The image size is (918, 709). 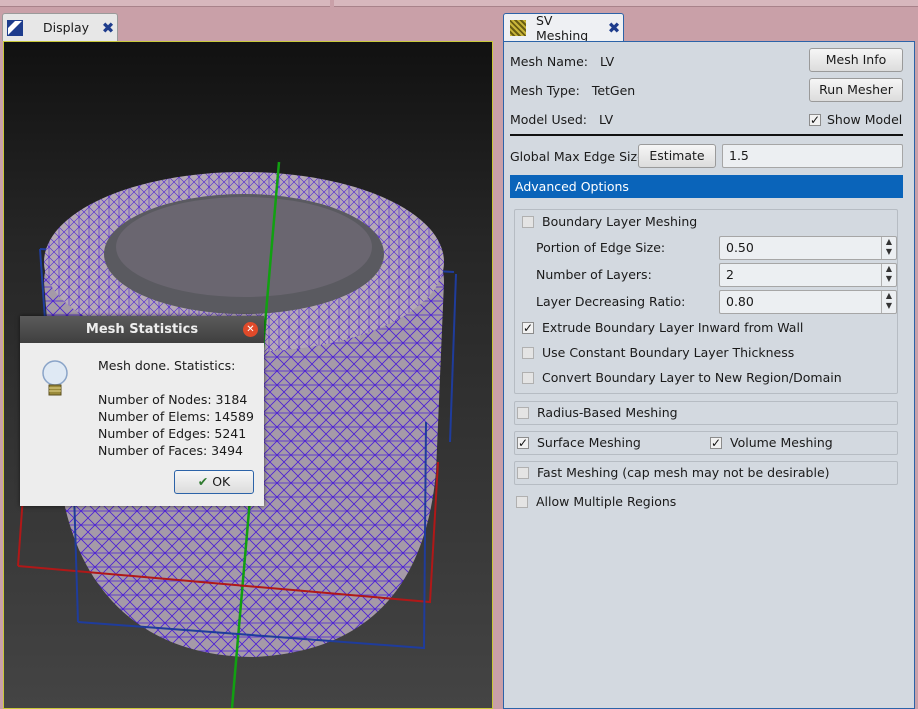 What do you see at coordinates (668, 352) in the screenshot?
I see `constant-thickness-label: Use Constant Boundary Layer Thickness` at bounding box center [668, 352].